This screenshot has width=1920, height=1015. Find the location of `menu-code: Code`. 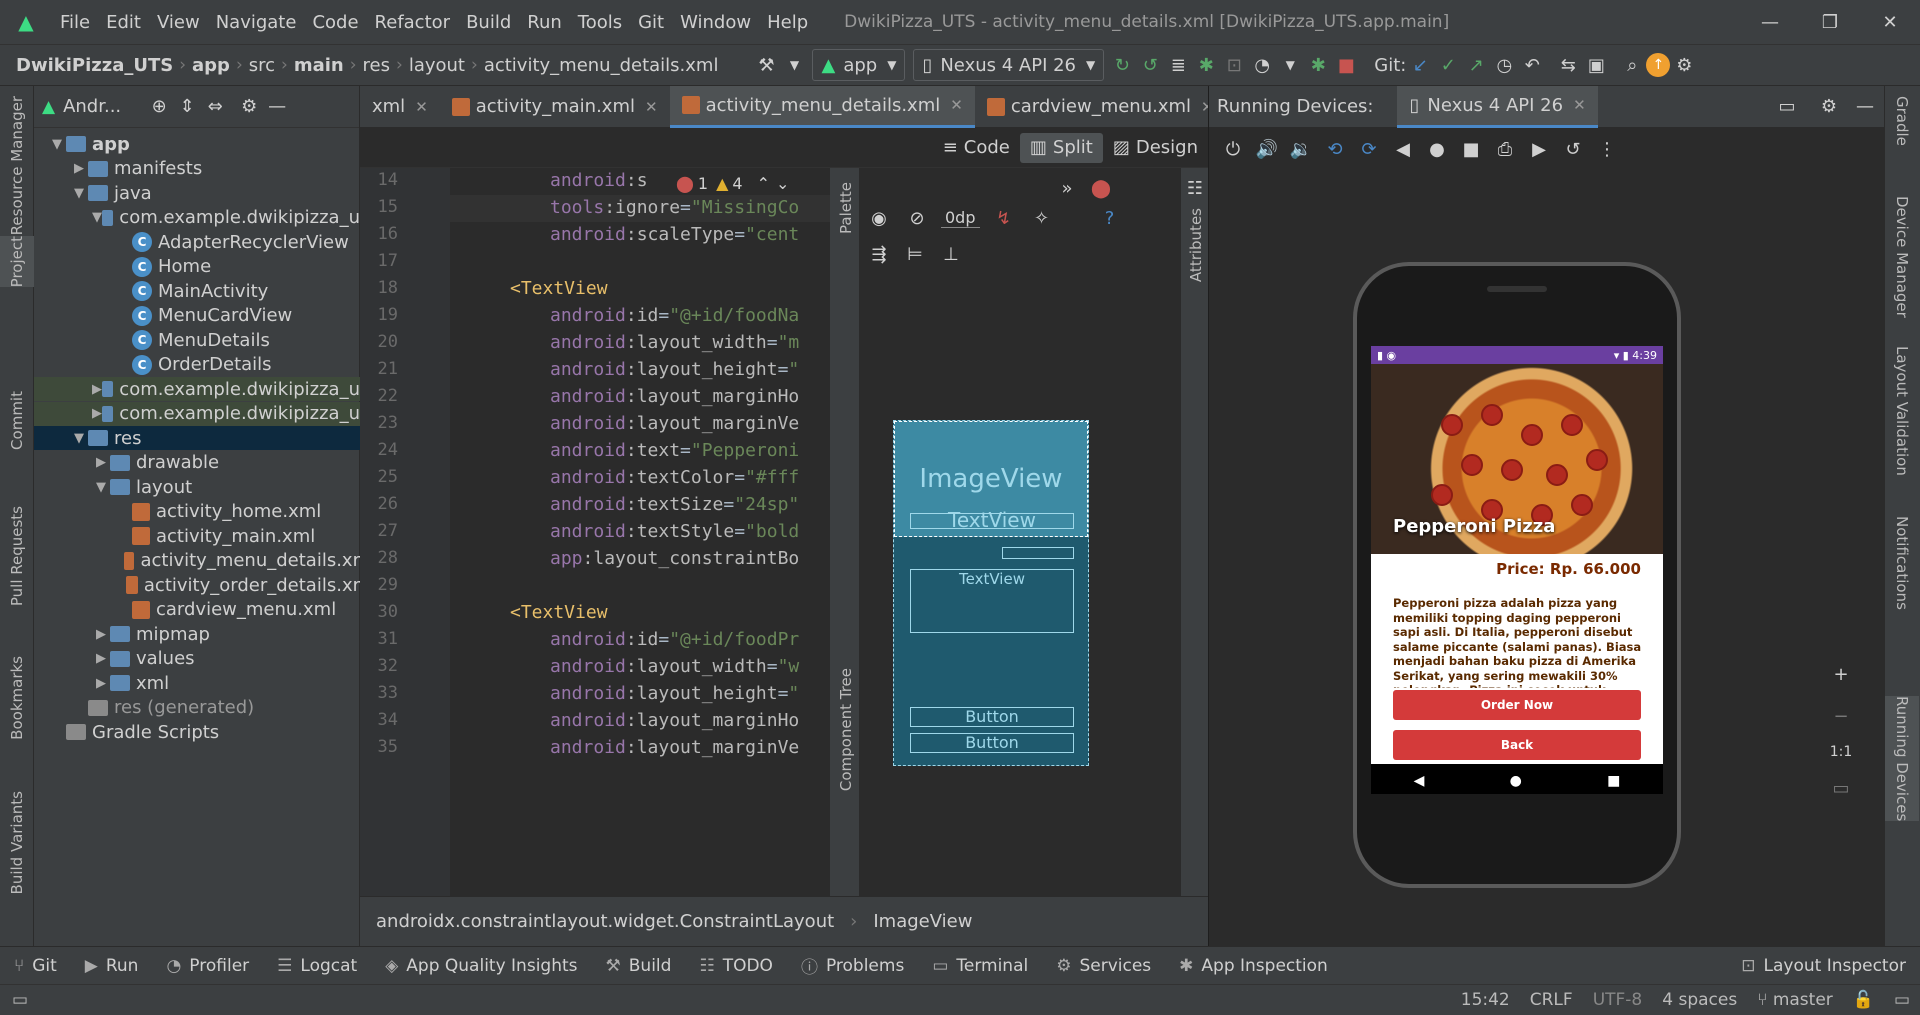

menu-code: Code is located at coordinates (335, 22).